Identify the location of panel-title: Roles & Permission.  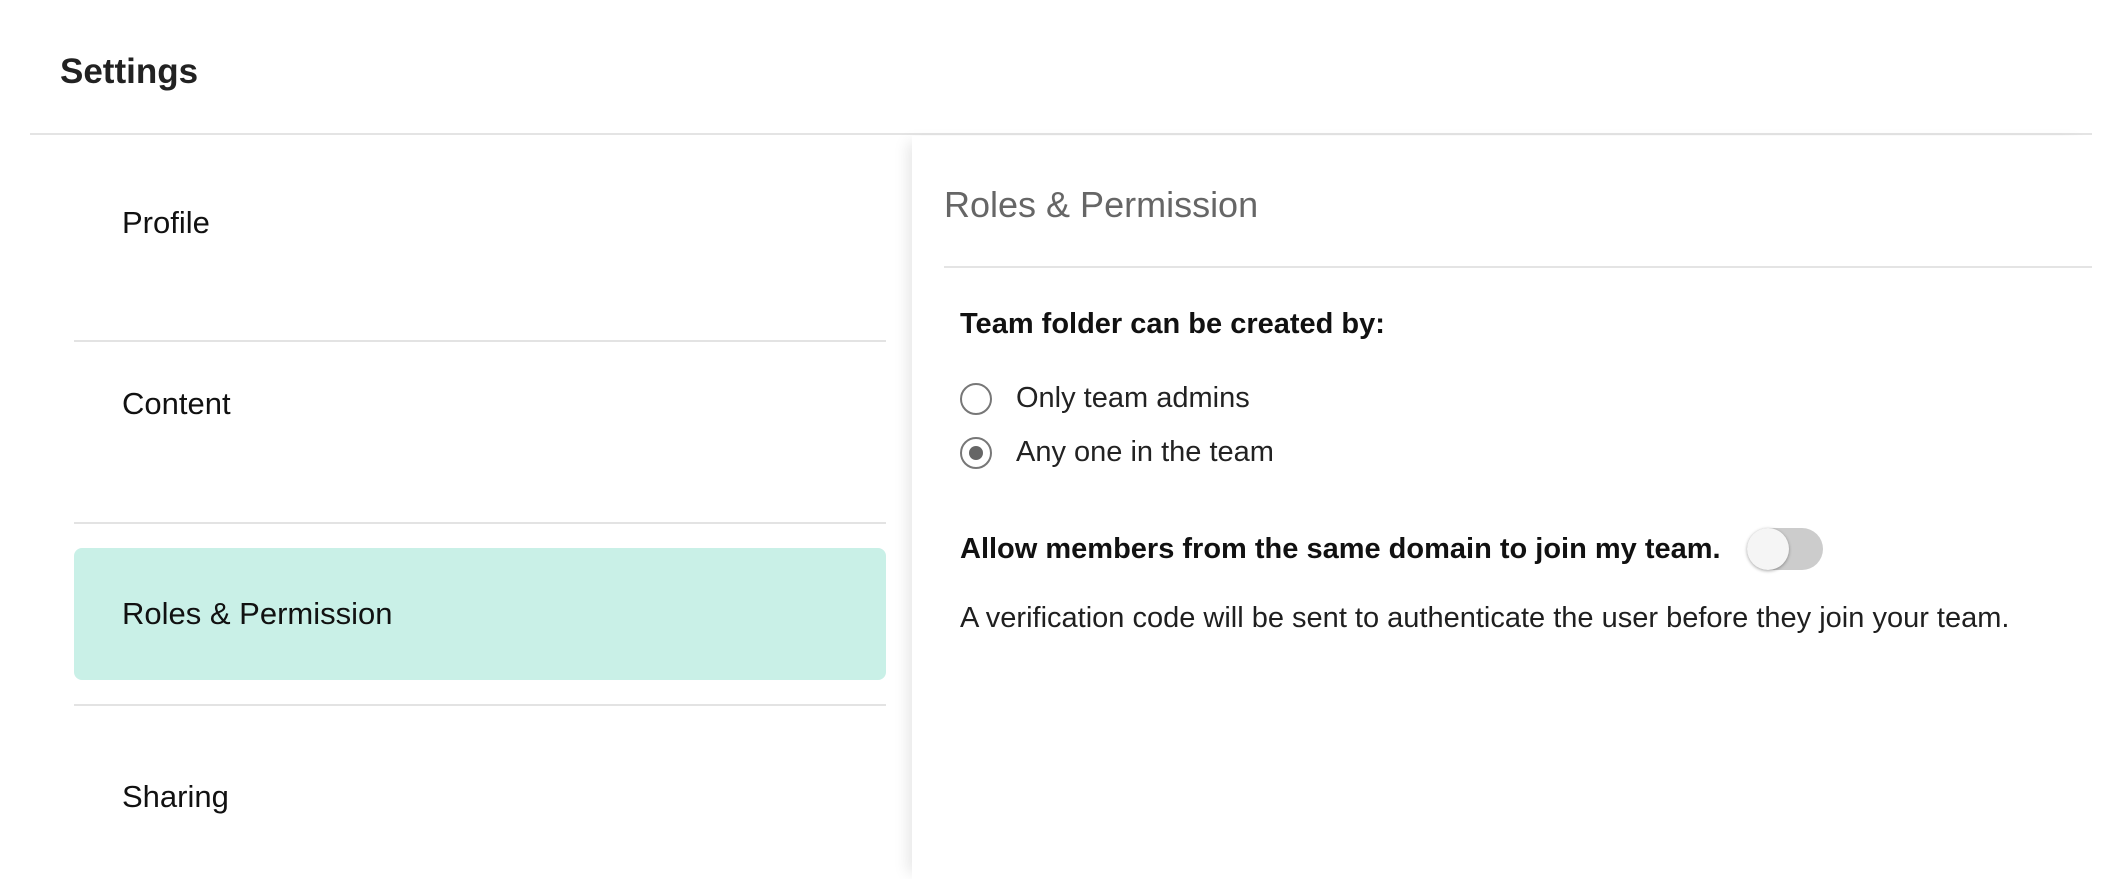
(1101, 204).